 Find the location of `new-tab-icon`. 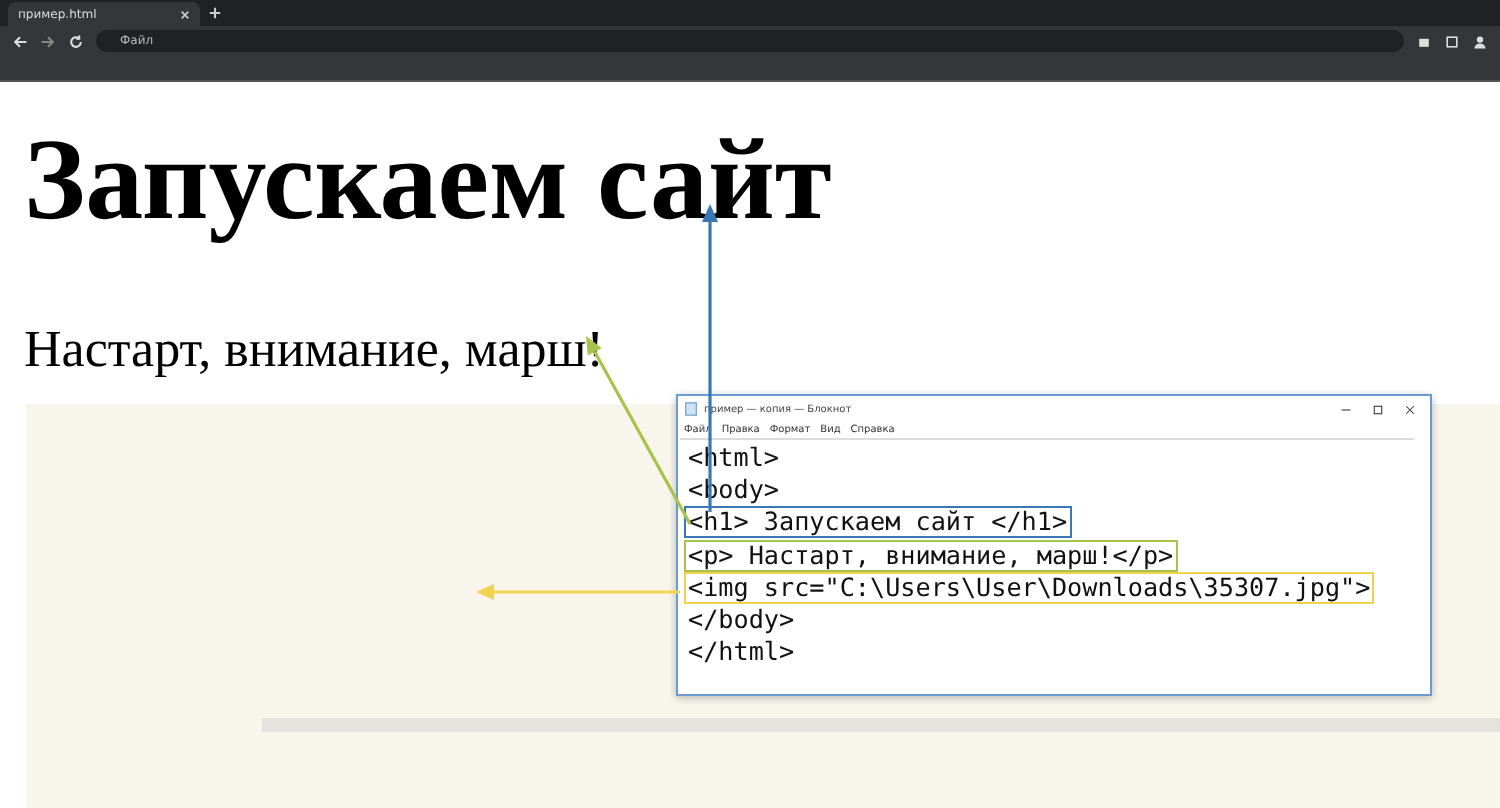

new-tab-icon is located at coordinates (215, 13).